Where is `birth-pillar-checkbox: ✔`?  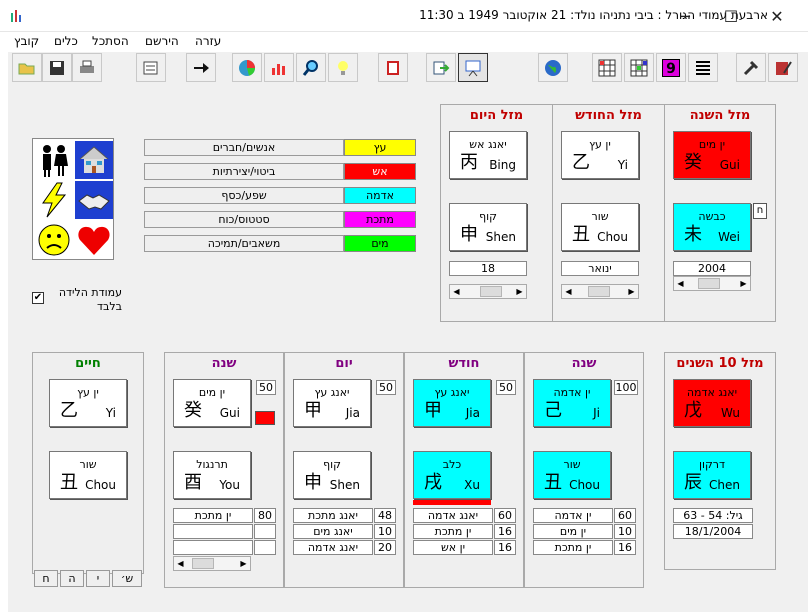
birth-pillar-checkbox: ✔ is located at coordinates (38, 298).